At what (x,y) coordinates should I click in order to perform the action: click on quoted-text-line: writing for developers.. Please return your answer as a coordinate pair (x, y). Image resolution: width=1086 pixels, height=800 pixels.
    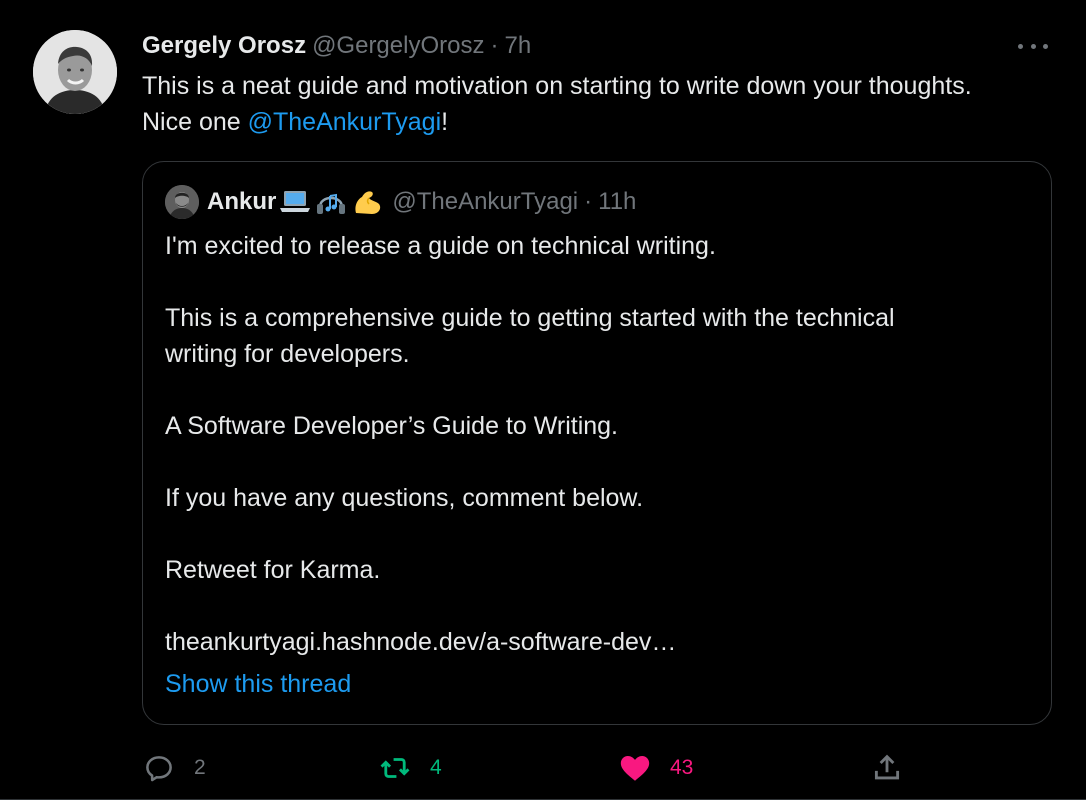
    Looking at the image, I should click on (287, 354).